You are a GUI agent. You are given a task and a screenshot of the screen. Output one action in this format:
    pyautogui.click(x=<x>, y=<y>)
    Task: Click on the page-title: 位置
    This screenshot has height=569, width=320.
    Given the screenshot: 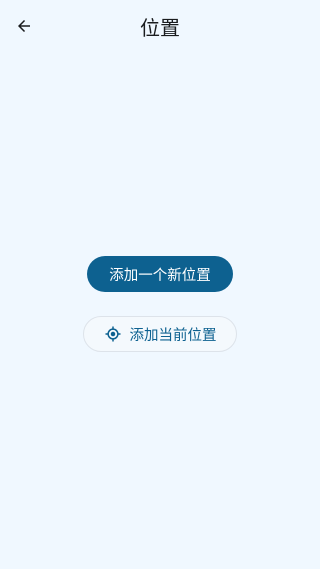 What is the action you would take?
    pyautogui.click(x=160, y=28)
    